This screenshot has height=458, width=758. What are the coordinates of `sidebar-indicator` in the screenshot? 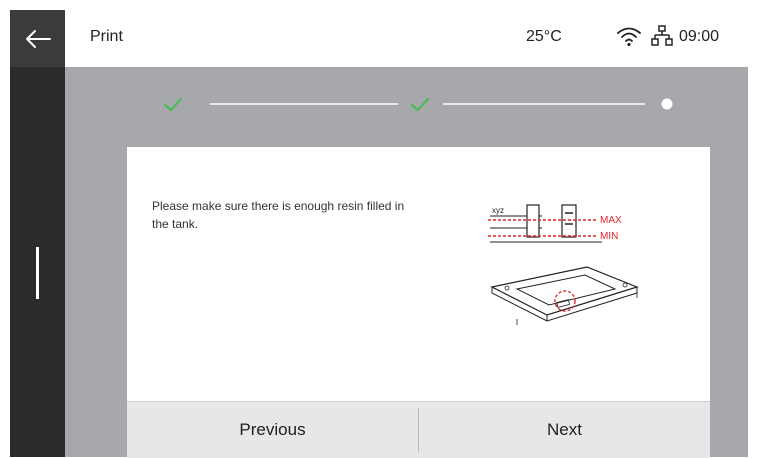 It's located at (37, 273).